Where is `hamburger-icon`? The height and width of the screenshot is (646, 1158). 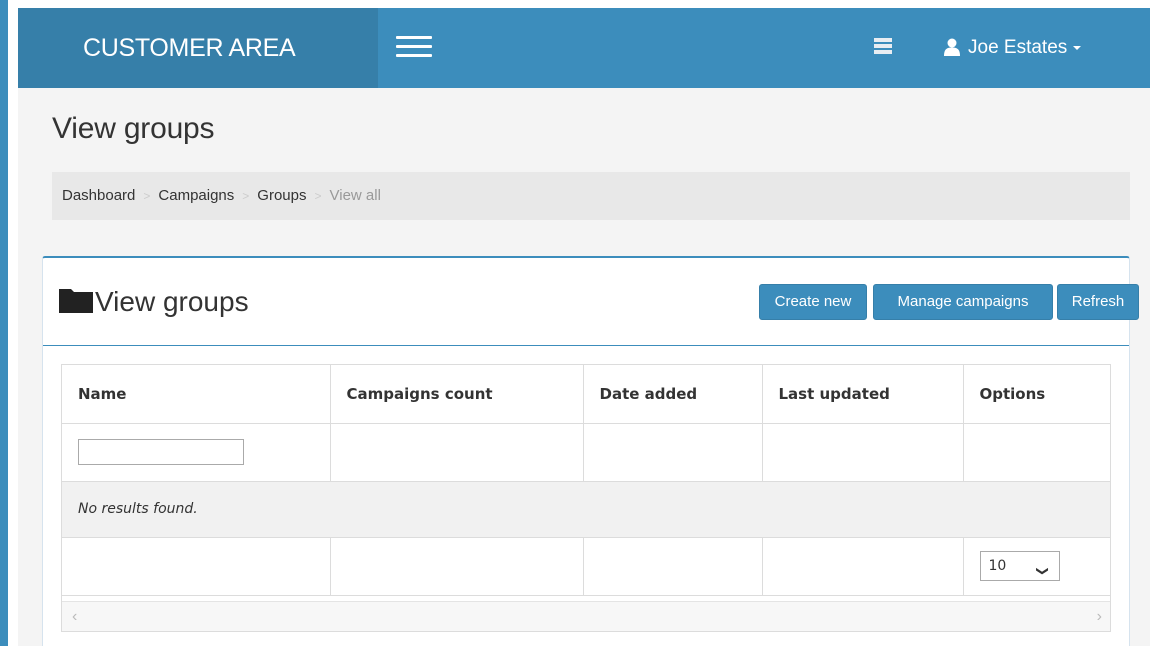 hamburger-icon is located at coordinates (414, 48).